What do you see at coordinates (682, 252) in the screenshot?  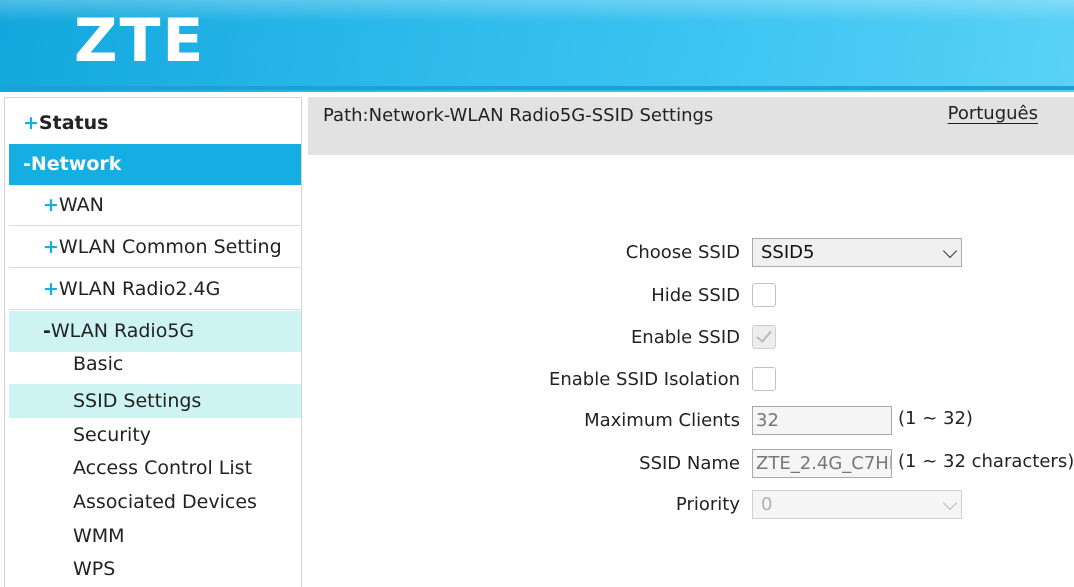 I see `choose-ssid-label: Choose SSID` at bounding box center [682, 252].